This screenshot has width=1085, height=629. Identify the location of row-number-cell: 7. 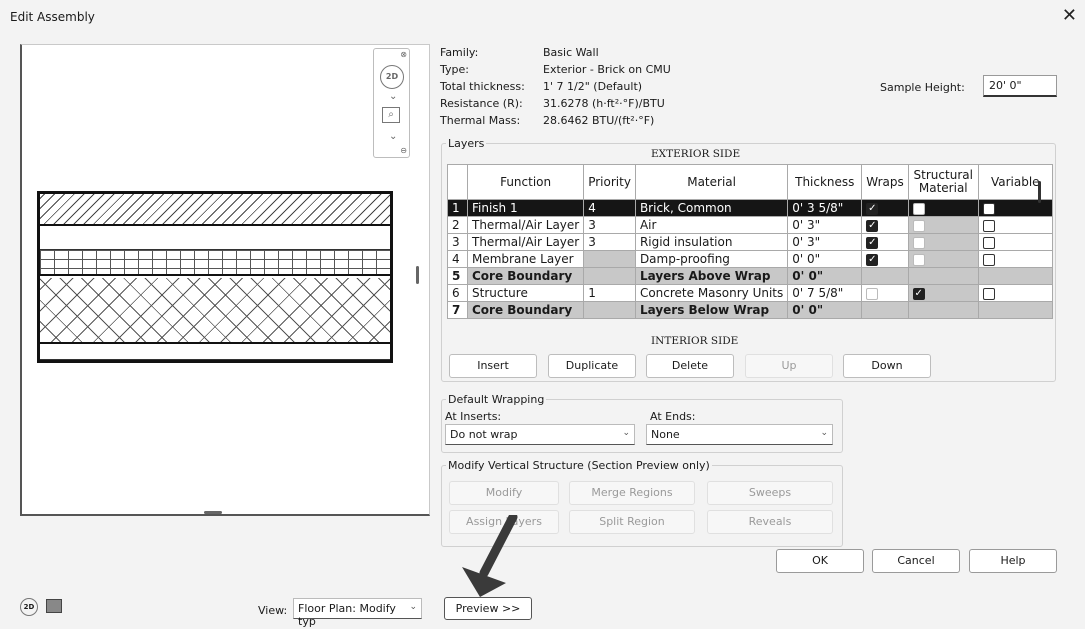
(457, 310).